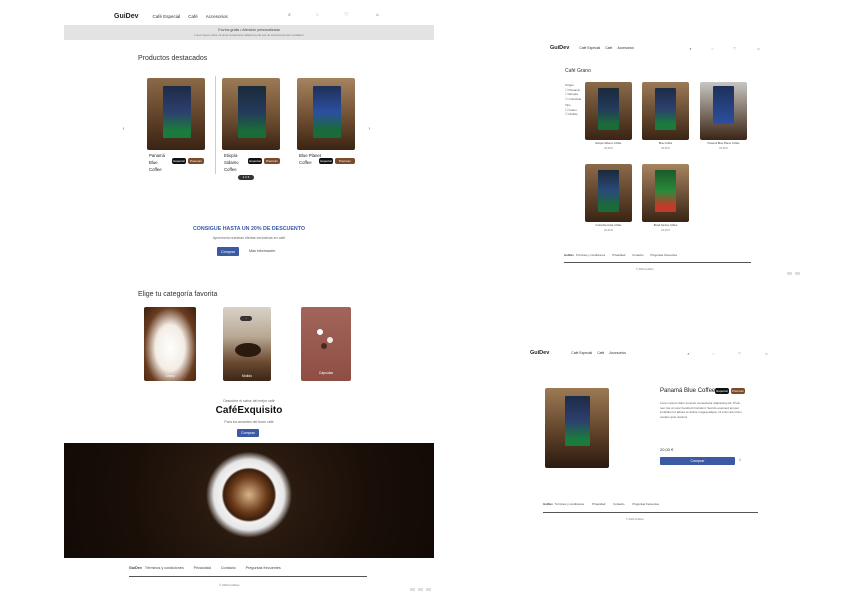 This screenshot has height=595, width=842. Describe the element at coordinates (688, 391) in the screenshot. I see `product-title: Panamá Blue Coffee` at that location.